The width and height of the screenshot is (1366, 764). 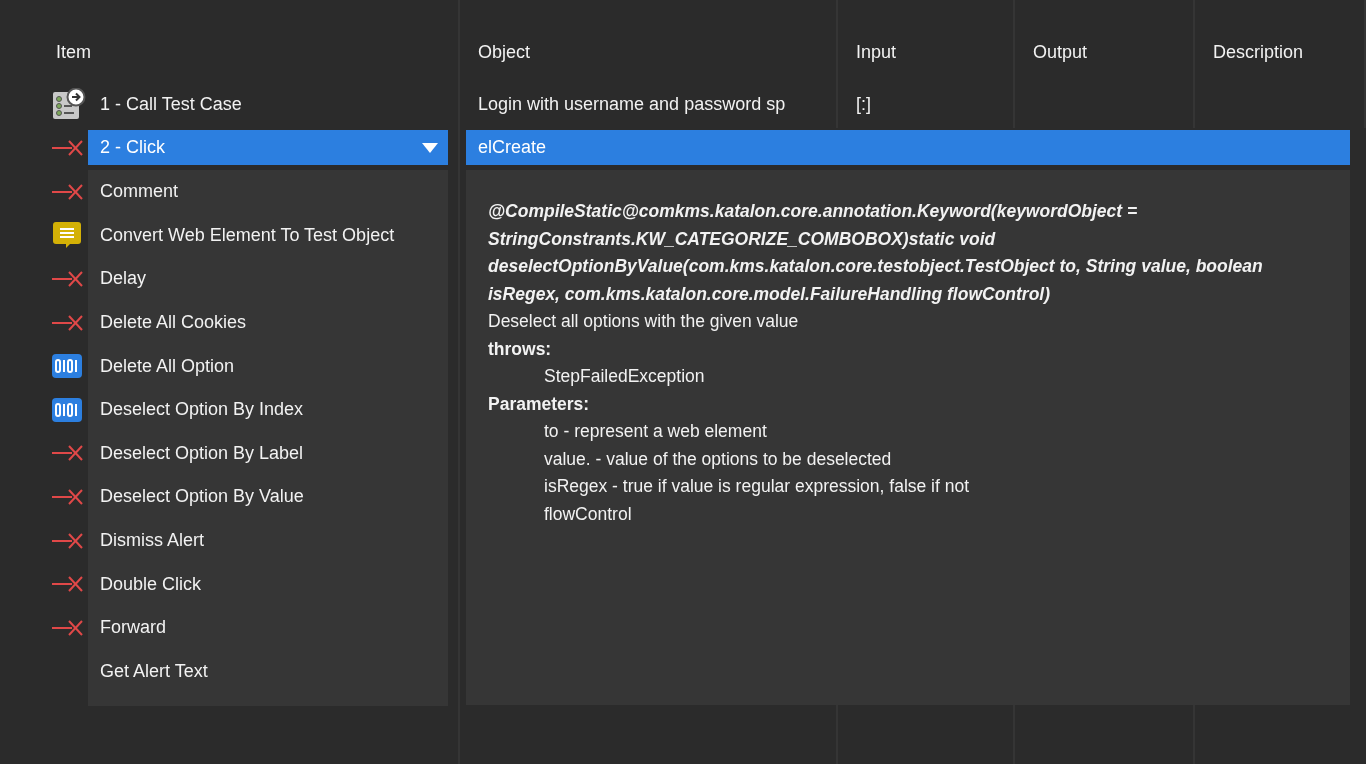 I want to click on dropdown-item: Deselect Option By Value, so click(x=268, y=497).